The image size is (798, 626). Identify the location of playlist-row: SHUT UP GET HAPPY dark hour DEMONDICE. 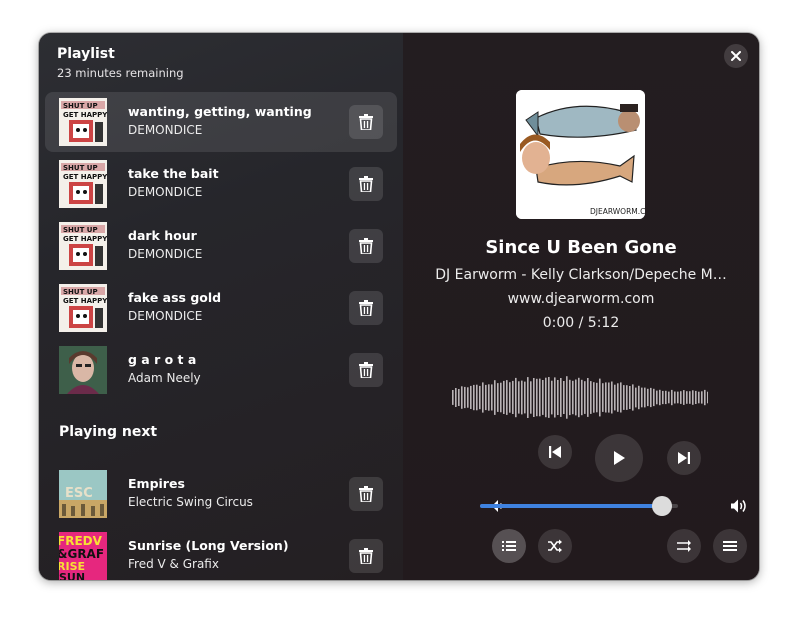
(221, 246).